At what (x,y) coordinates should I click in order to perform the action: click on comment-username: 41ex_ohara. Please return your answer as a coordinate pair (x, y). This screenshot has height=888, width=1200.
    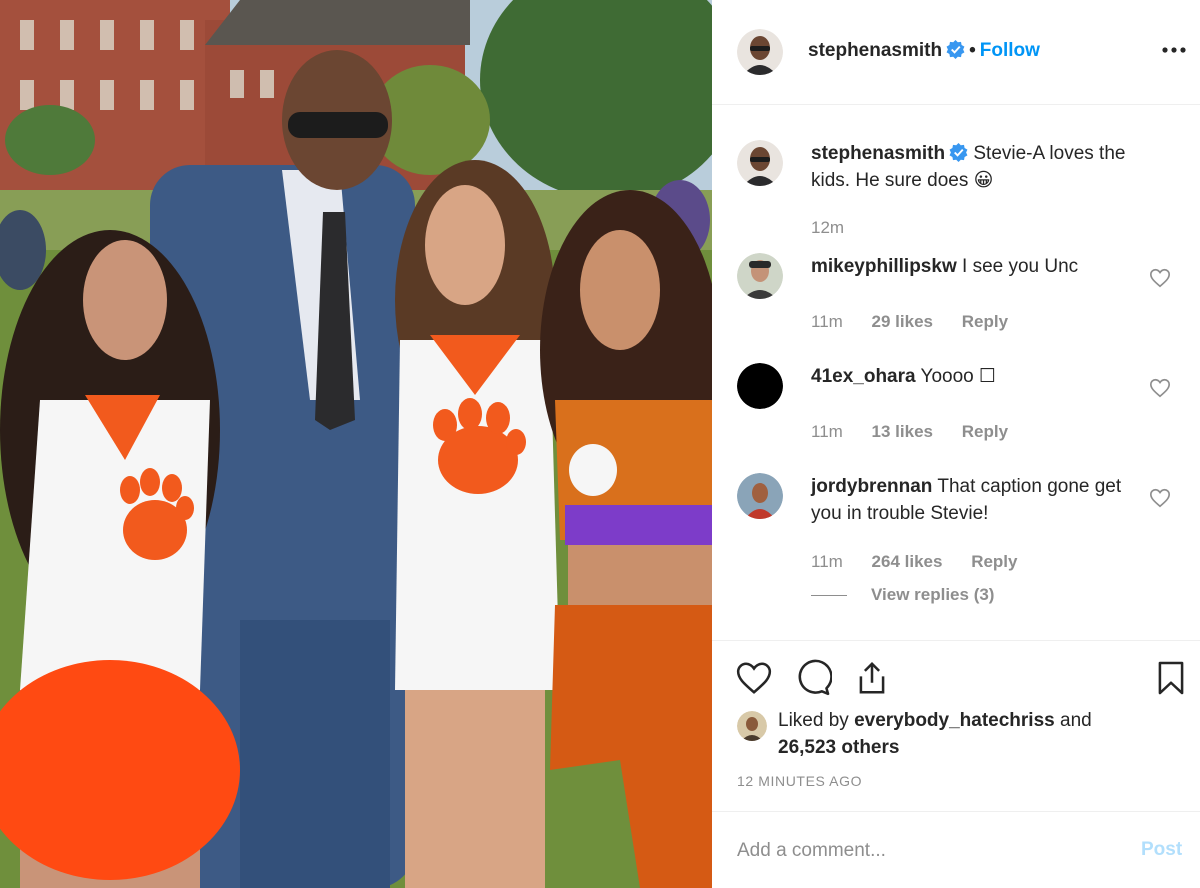
    Looking at the image, I should click on (863, 376).